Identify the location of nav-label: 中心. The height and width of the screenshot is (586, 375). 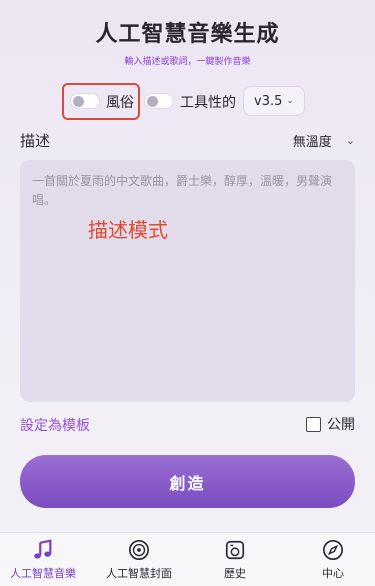
(333, 573).